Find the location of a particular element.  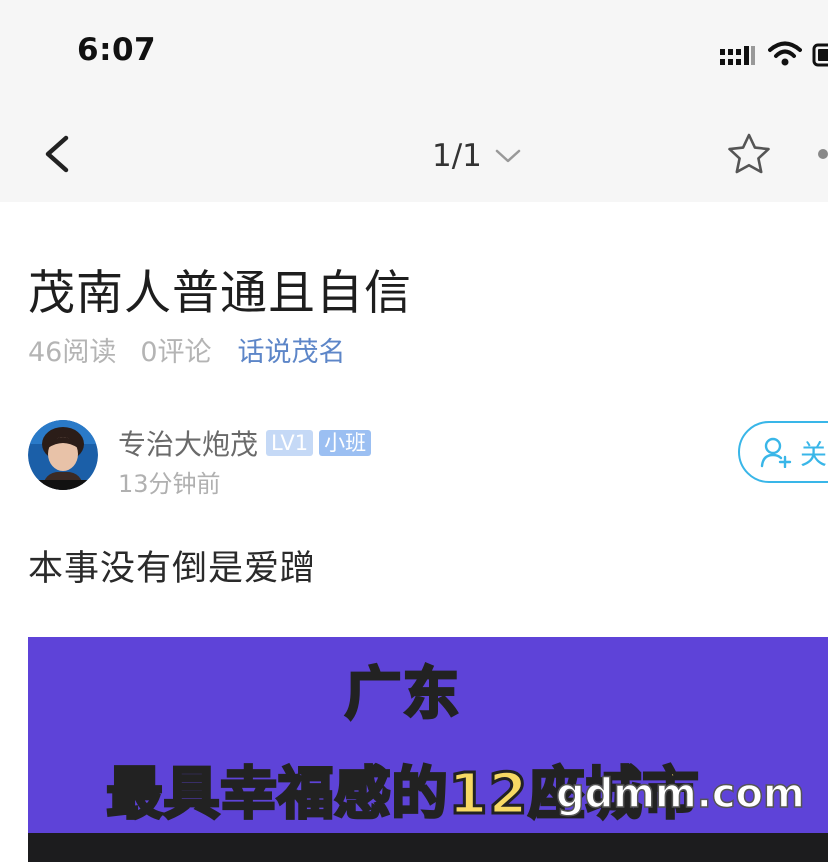

author-name: 专治大炮茂 is located at coordinates (188, 443).